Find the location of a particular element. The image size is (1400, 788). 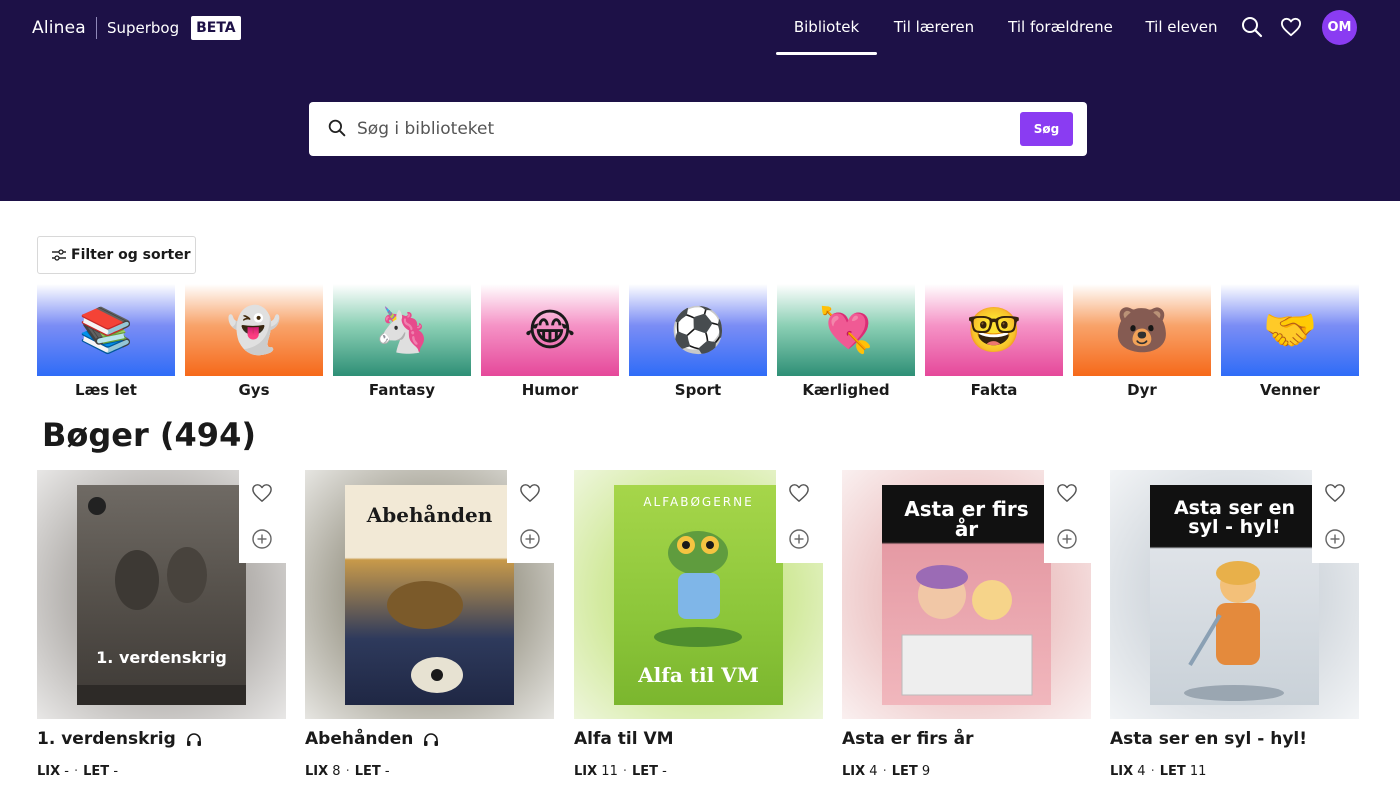

book-cover-image: Asta er firs år is located at coordinates (966, 595).